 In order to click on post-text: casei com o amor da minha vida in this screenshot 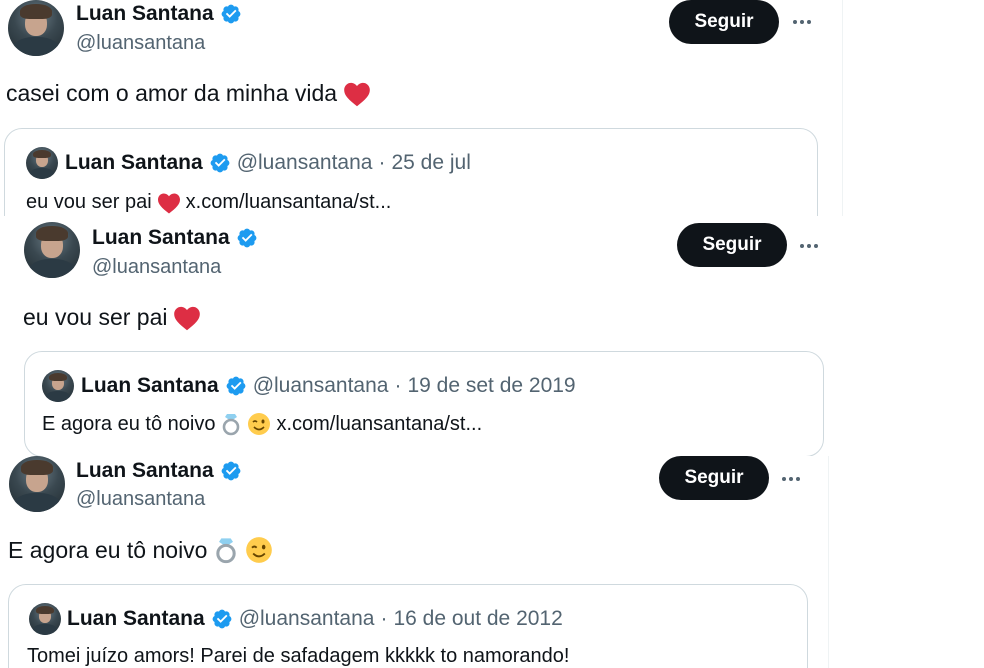, I will do `click(172, 93)`.